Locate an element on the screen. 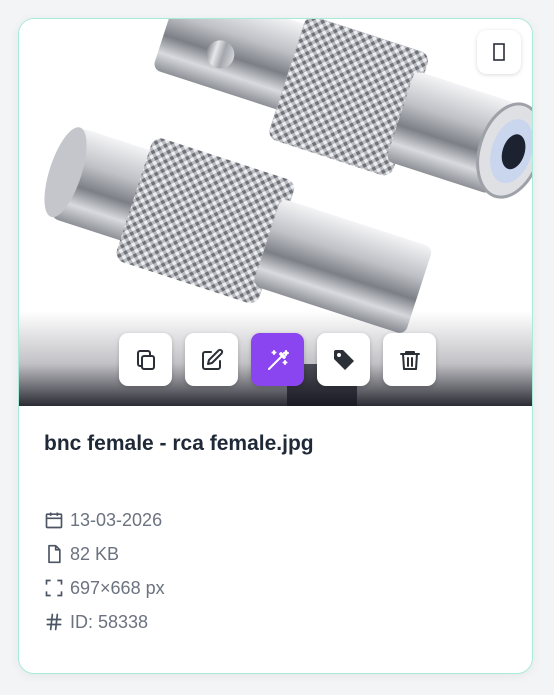 The height and width of the screenshot is (695, 554). id-value: ID: 58338 is located at coordinates (109, 621).